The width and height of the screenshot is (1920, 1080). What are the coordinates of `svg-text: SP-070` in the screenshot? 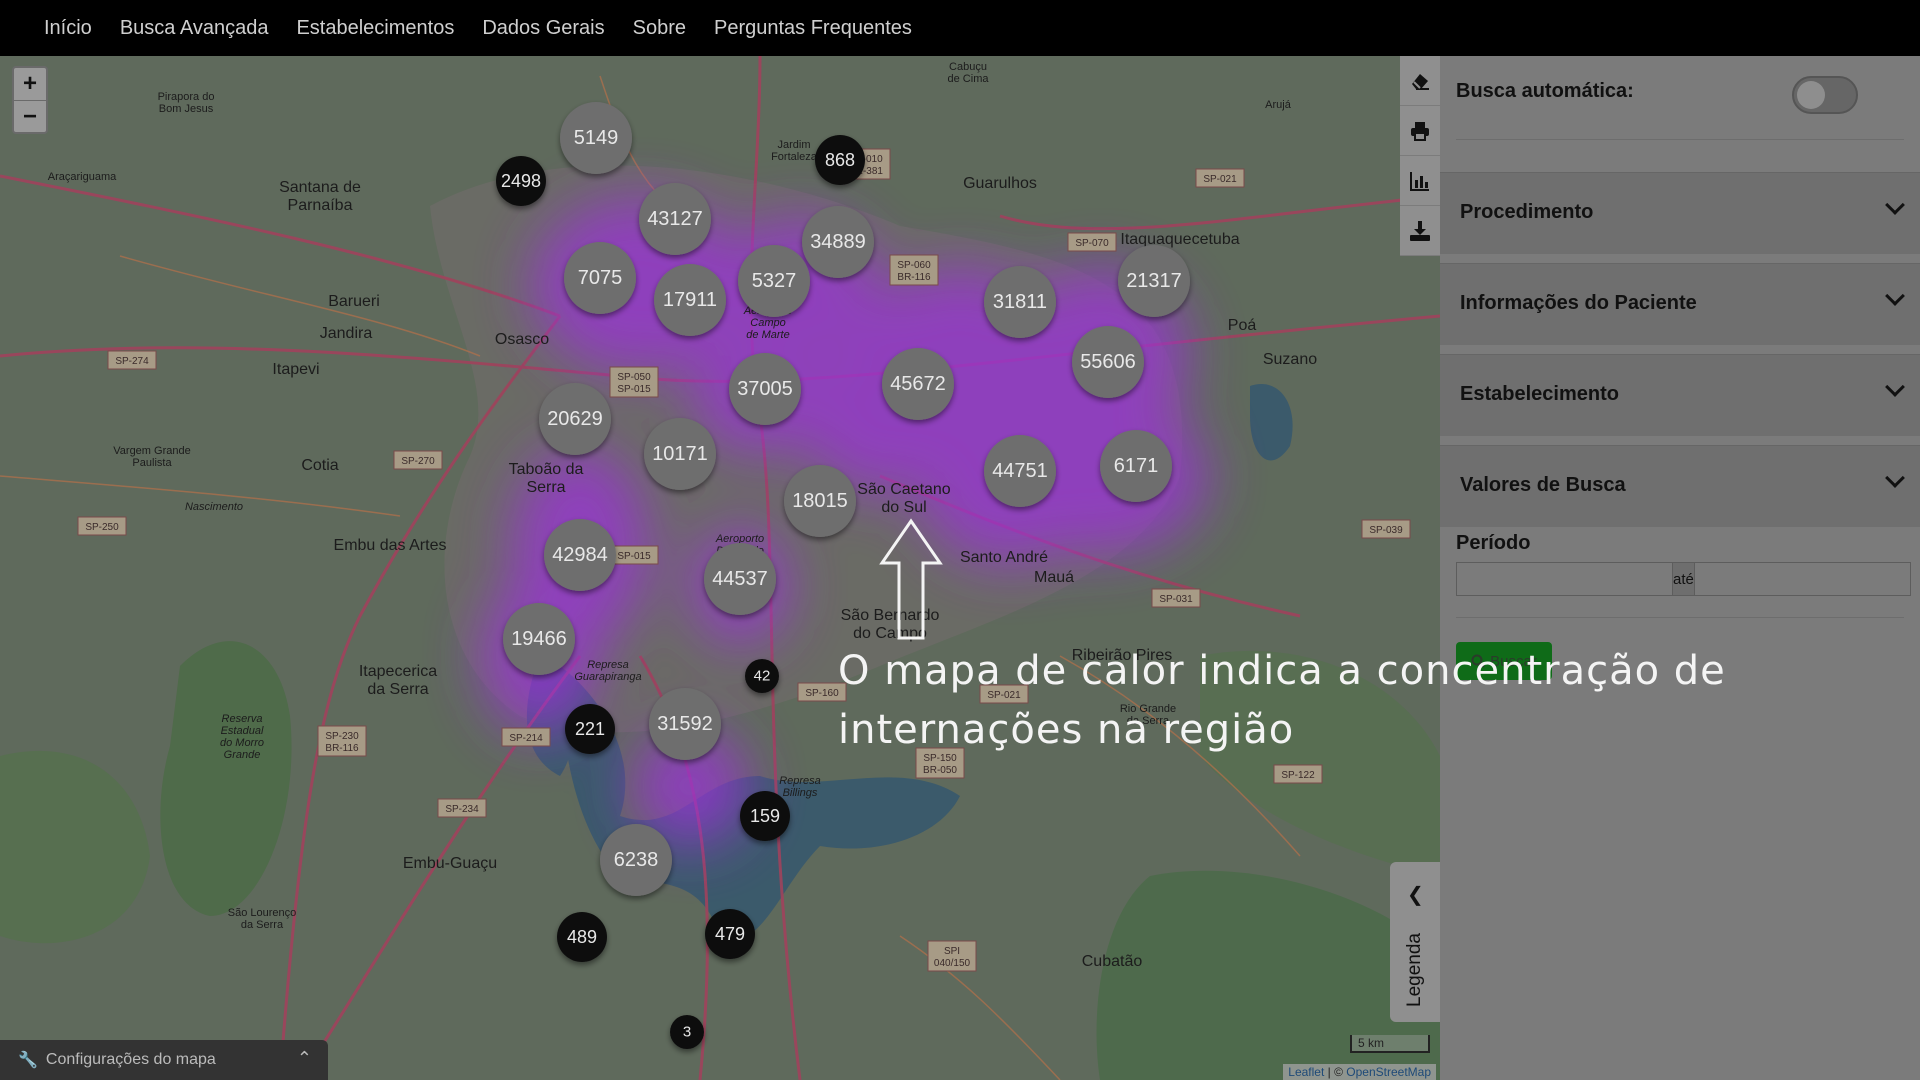 It's located at (1092, 243).